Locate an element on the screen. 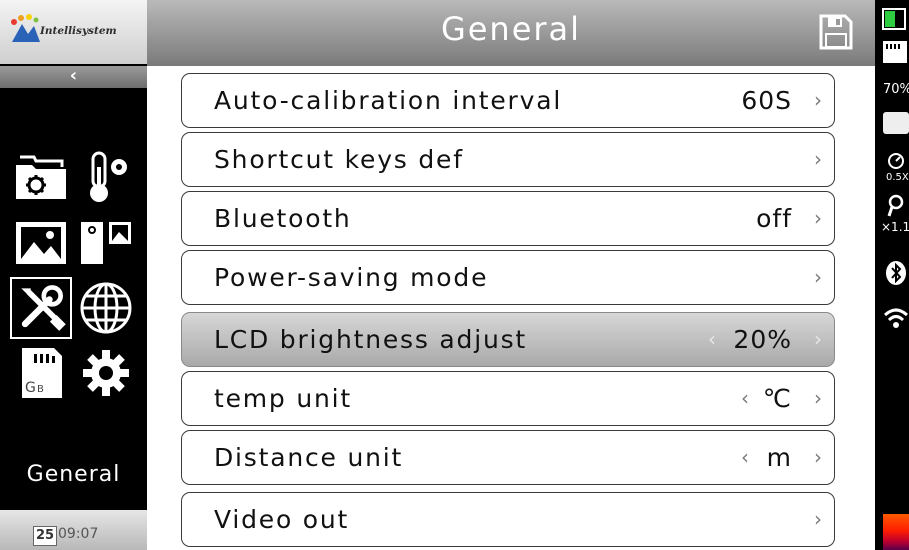 This screenshot has width=909, height=550. setting-label: Power-saving mode is located at coordinates (351, 277).